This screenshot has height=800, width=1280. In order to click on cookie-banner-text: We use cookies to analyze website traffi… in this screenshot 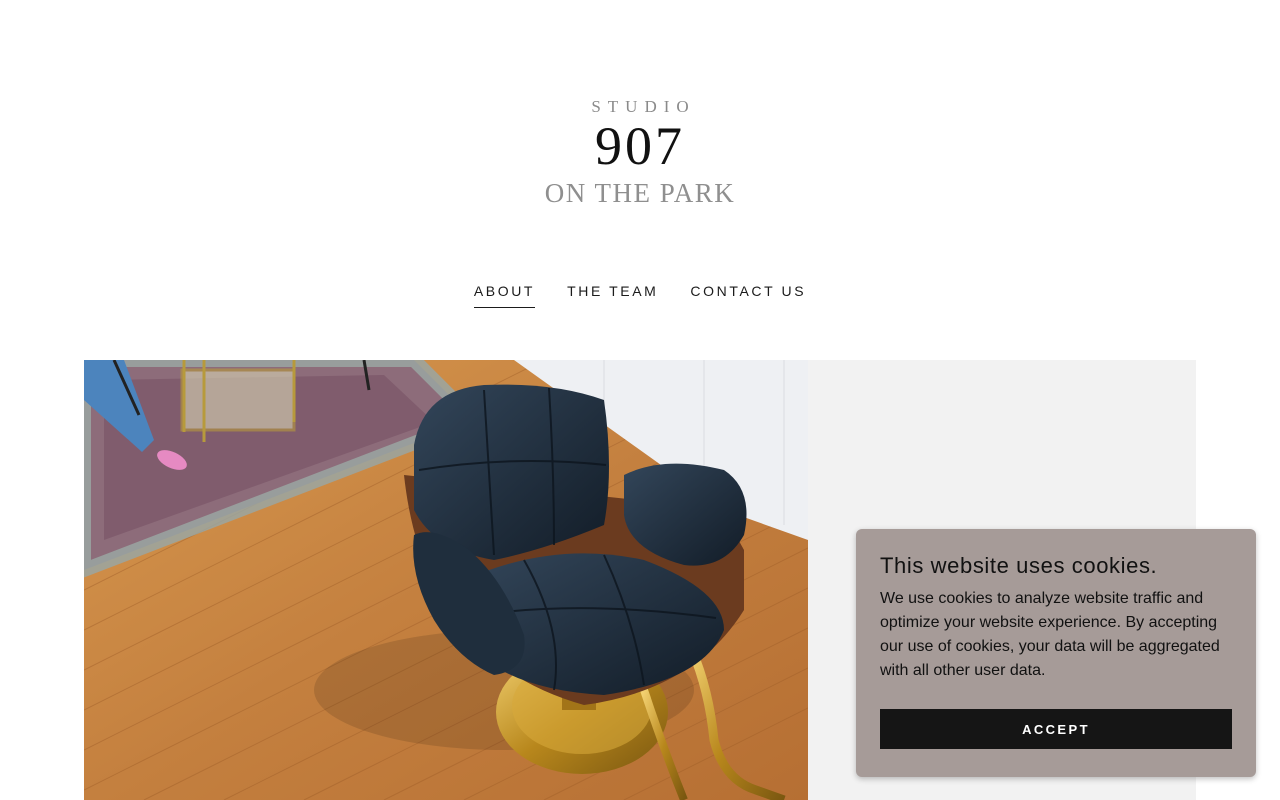, I will do `click(1050, 634)`.